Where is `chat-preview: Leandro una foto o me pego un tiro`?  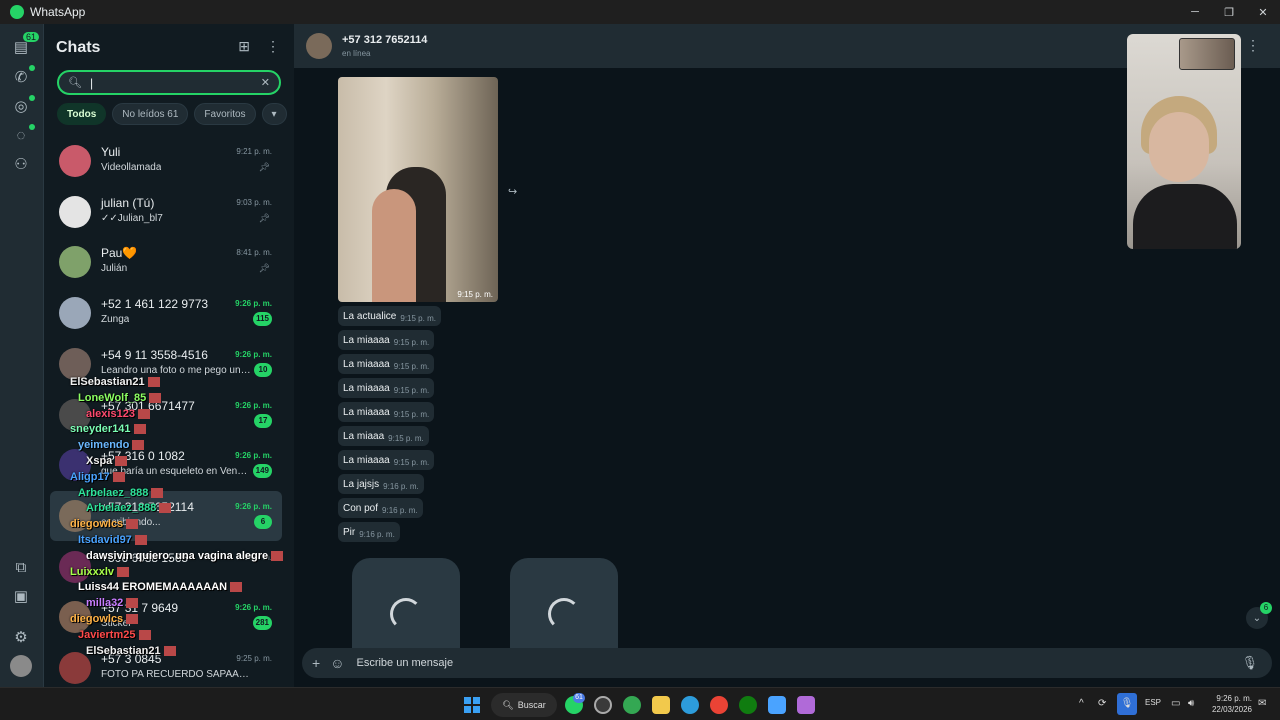
chat-preview: Leandro una foto o me pego un tiro is located at coordinates (176, 370).